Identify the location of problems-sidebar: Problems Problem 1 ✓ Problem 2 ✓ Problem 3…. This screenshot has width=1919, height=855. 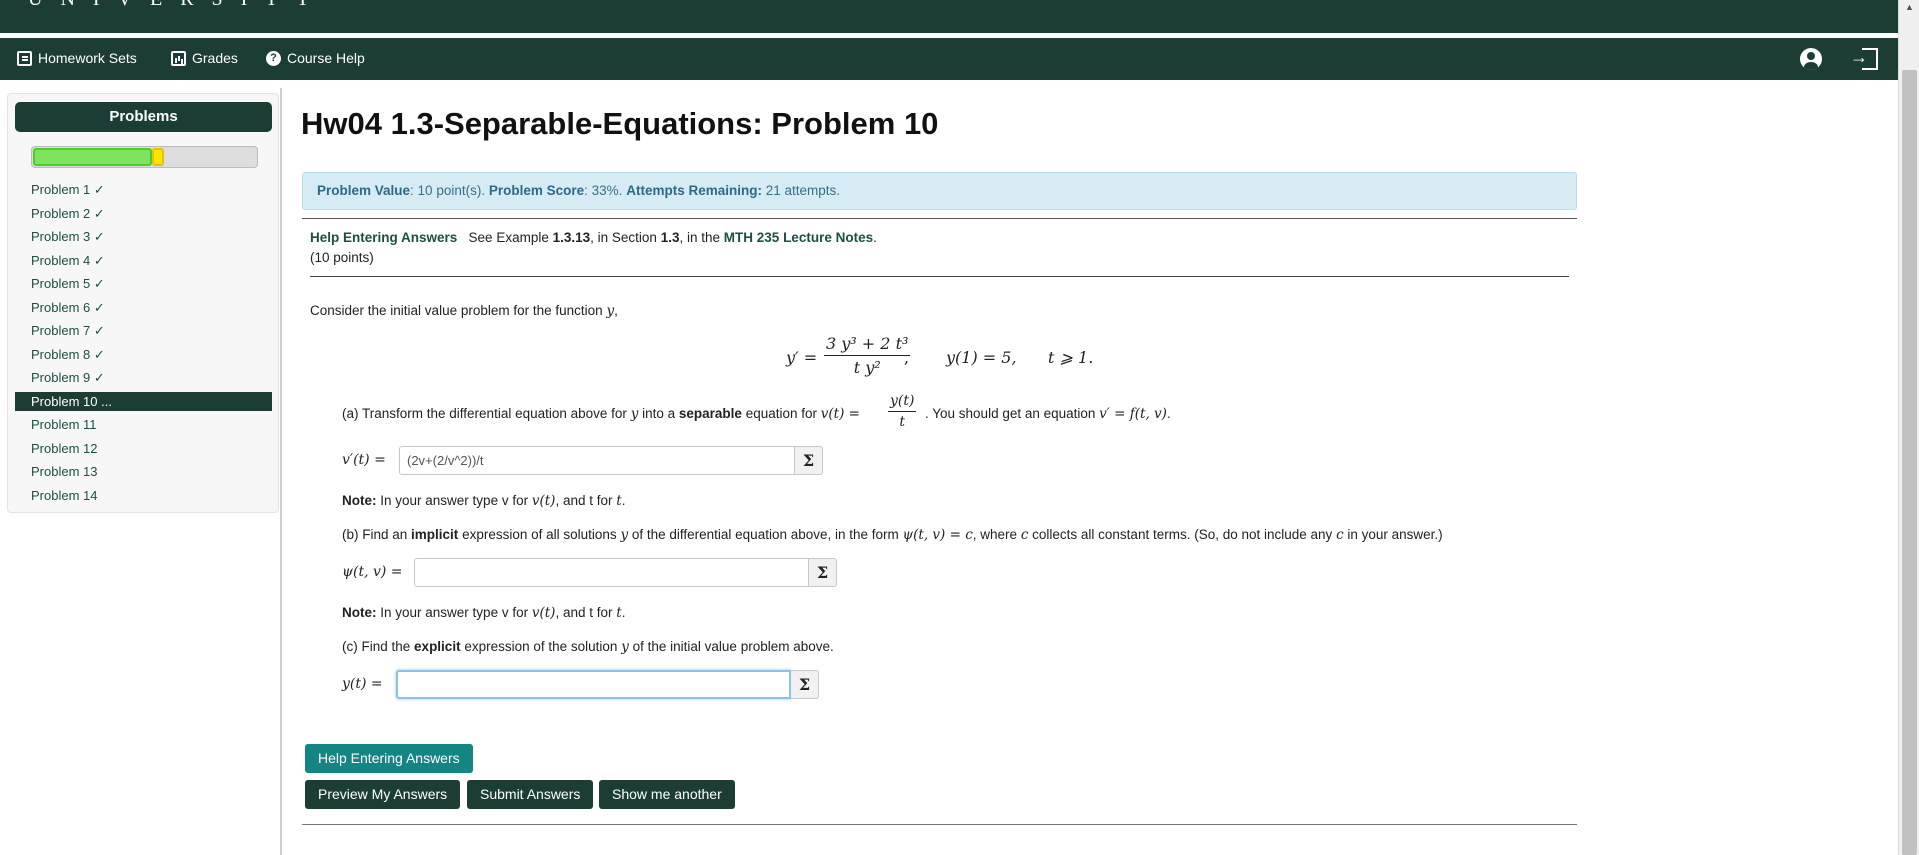
(143, 303).